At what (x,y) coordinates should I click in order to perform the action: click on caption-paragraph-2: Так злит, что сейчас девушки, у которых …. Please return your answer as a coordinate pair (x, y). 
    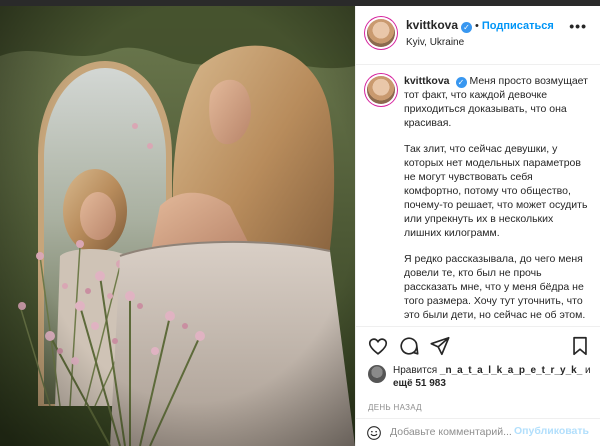
    Looking at the image, I should click on (496, 191).